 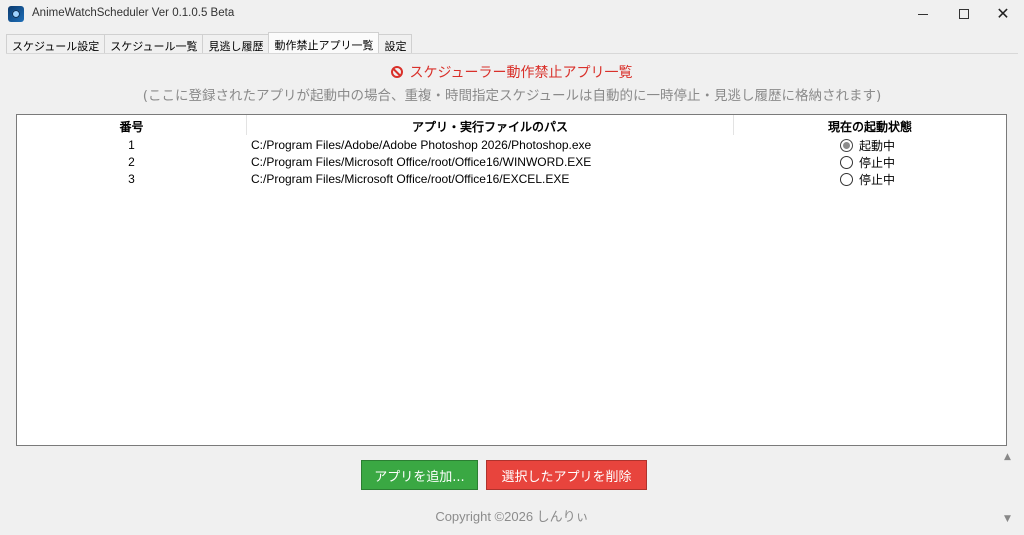 I want to click on close-icon: ✕, so click(x=1003, y=13).